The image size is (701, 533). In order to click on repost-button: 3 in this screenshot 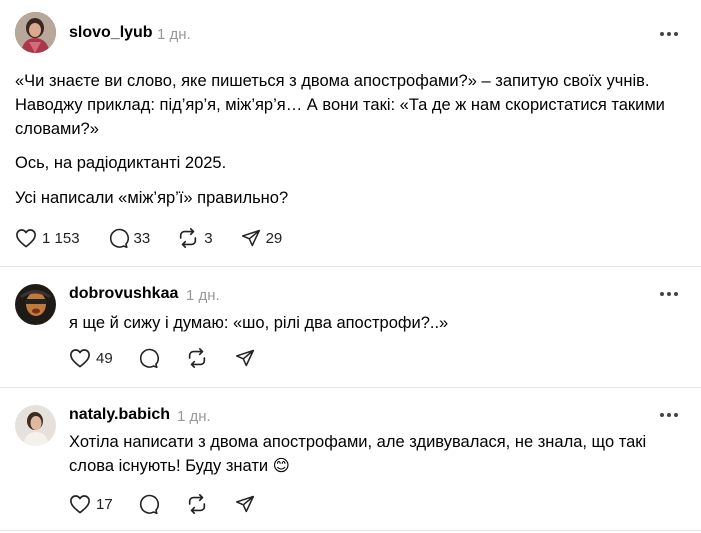, I will do `click(195, 238)`.